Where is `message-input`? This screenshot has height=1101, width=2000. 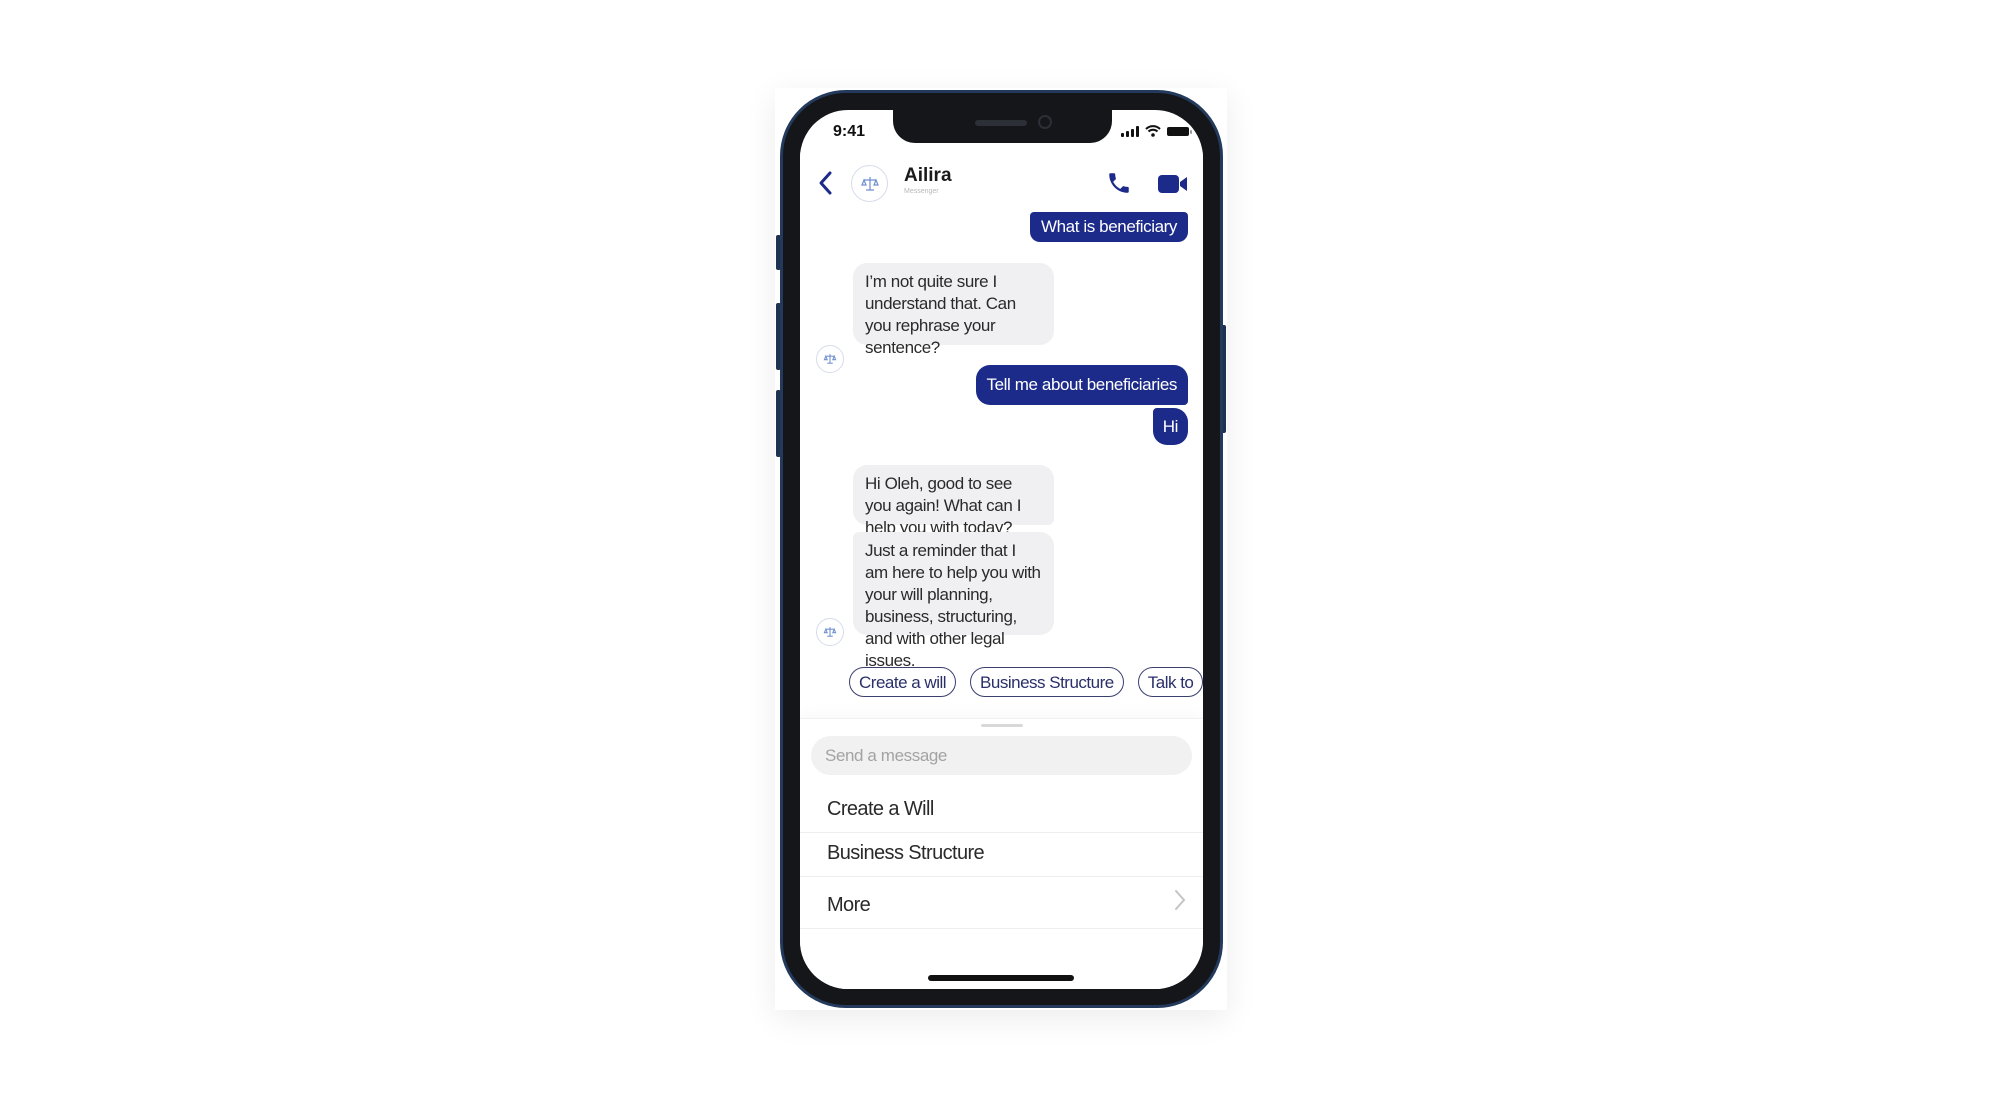 message-input is located at coordinates (1001, 755).